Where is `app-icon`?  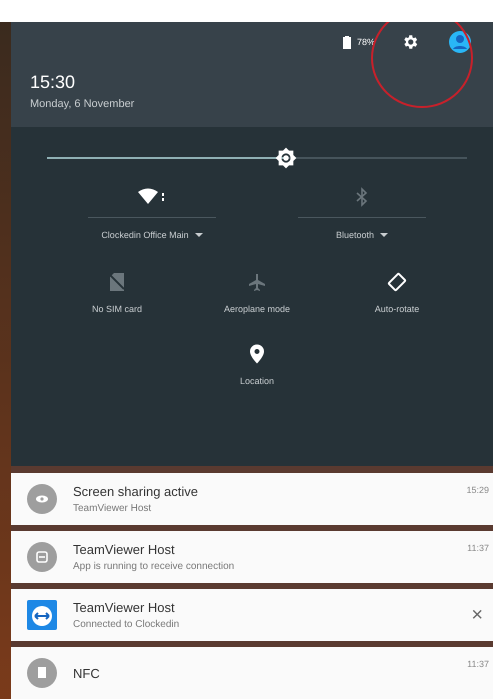 app-icon is located at coordinates (42, 557).